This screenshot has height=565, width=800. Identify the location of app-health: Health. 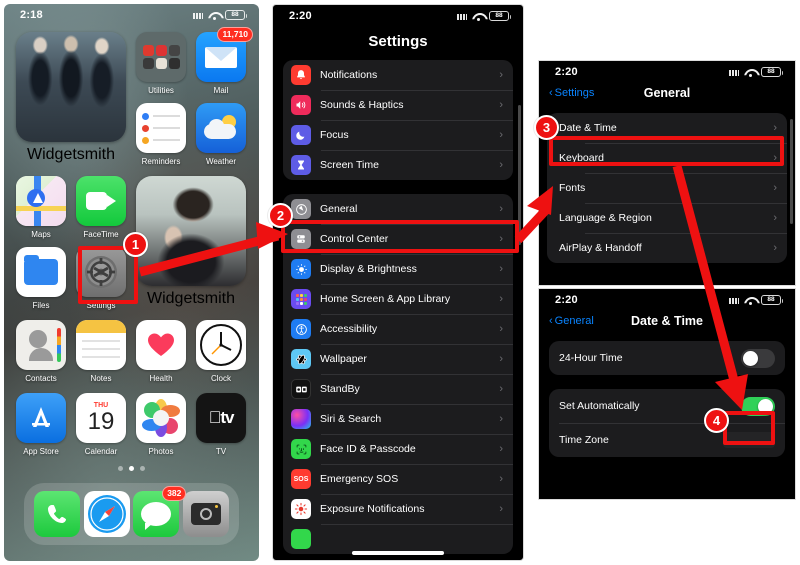
(161, 351).